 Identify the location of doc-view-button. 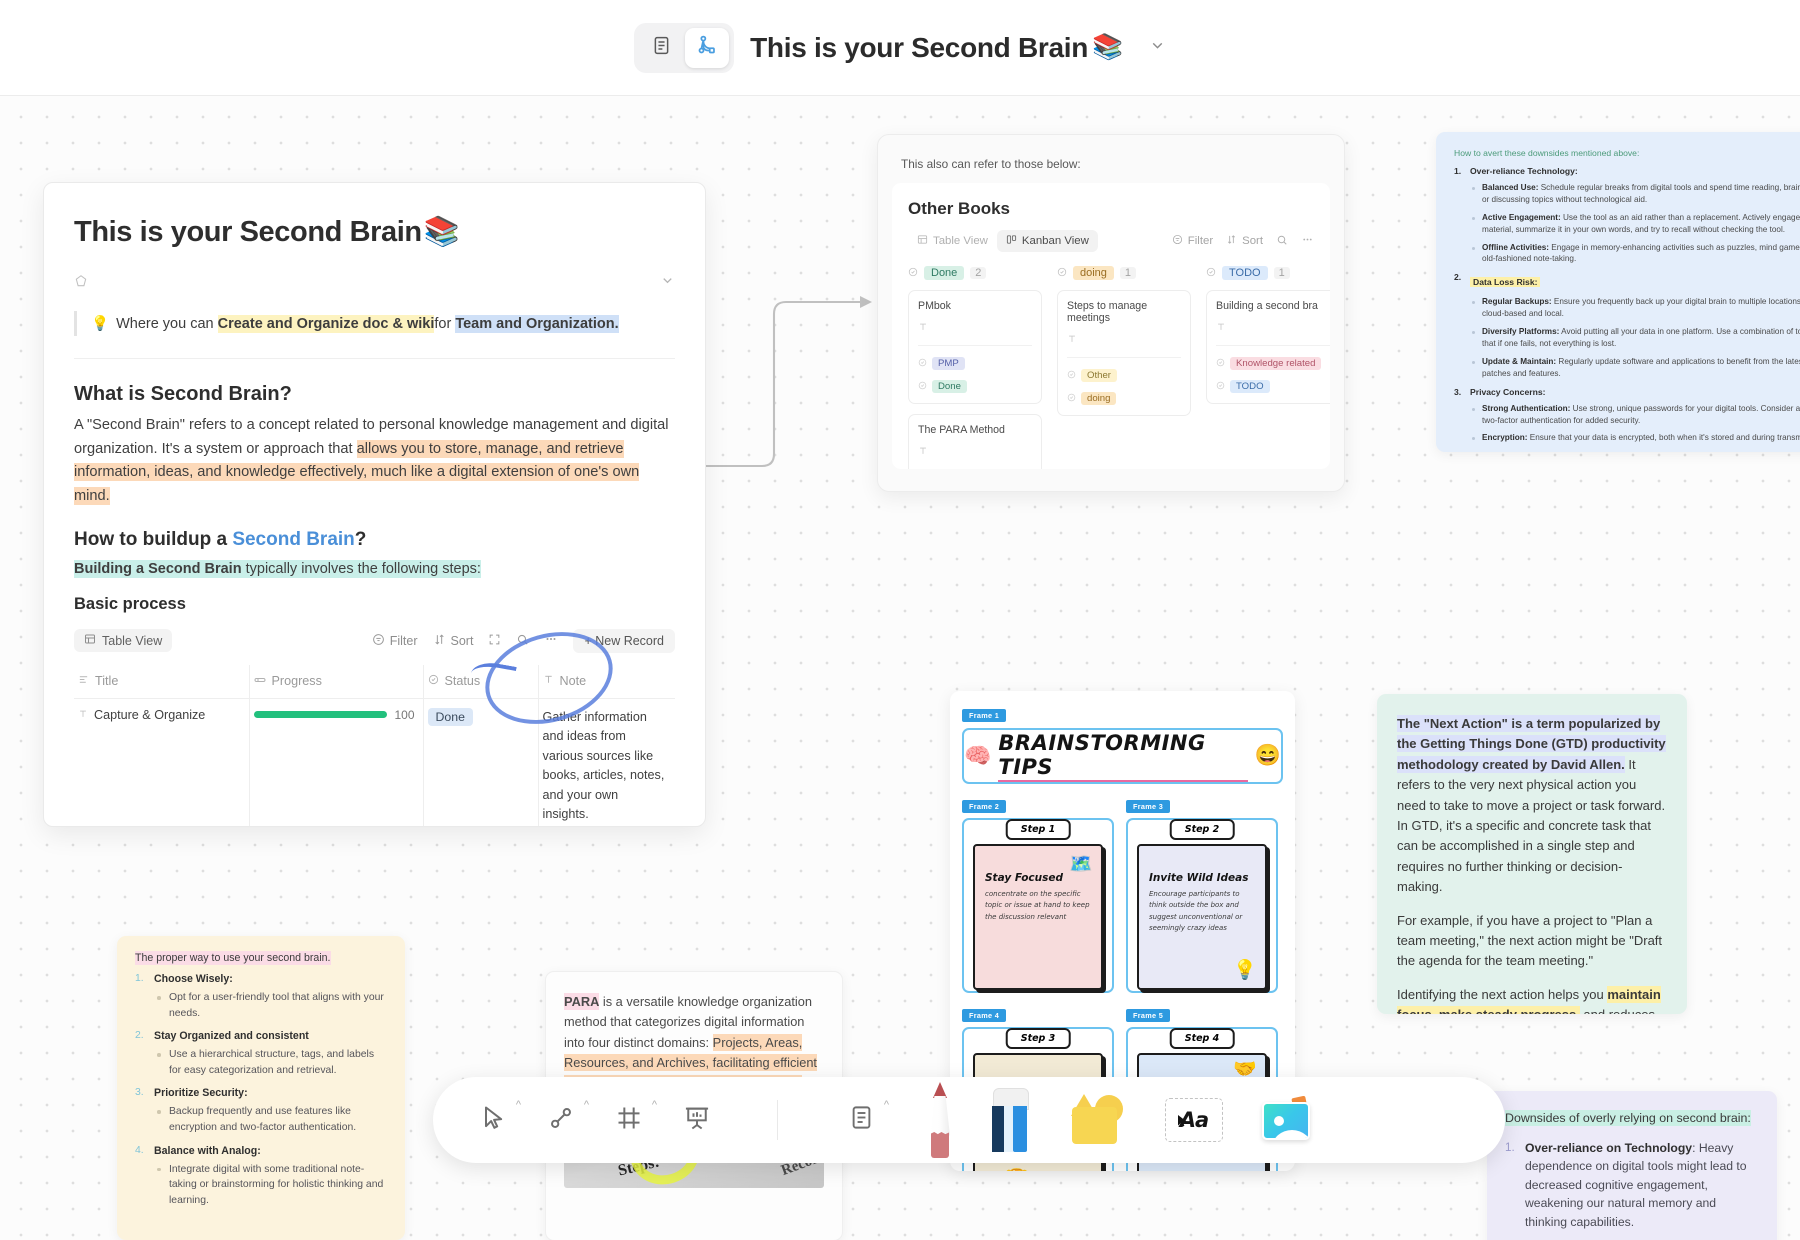
(661, 48).